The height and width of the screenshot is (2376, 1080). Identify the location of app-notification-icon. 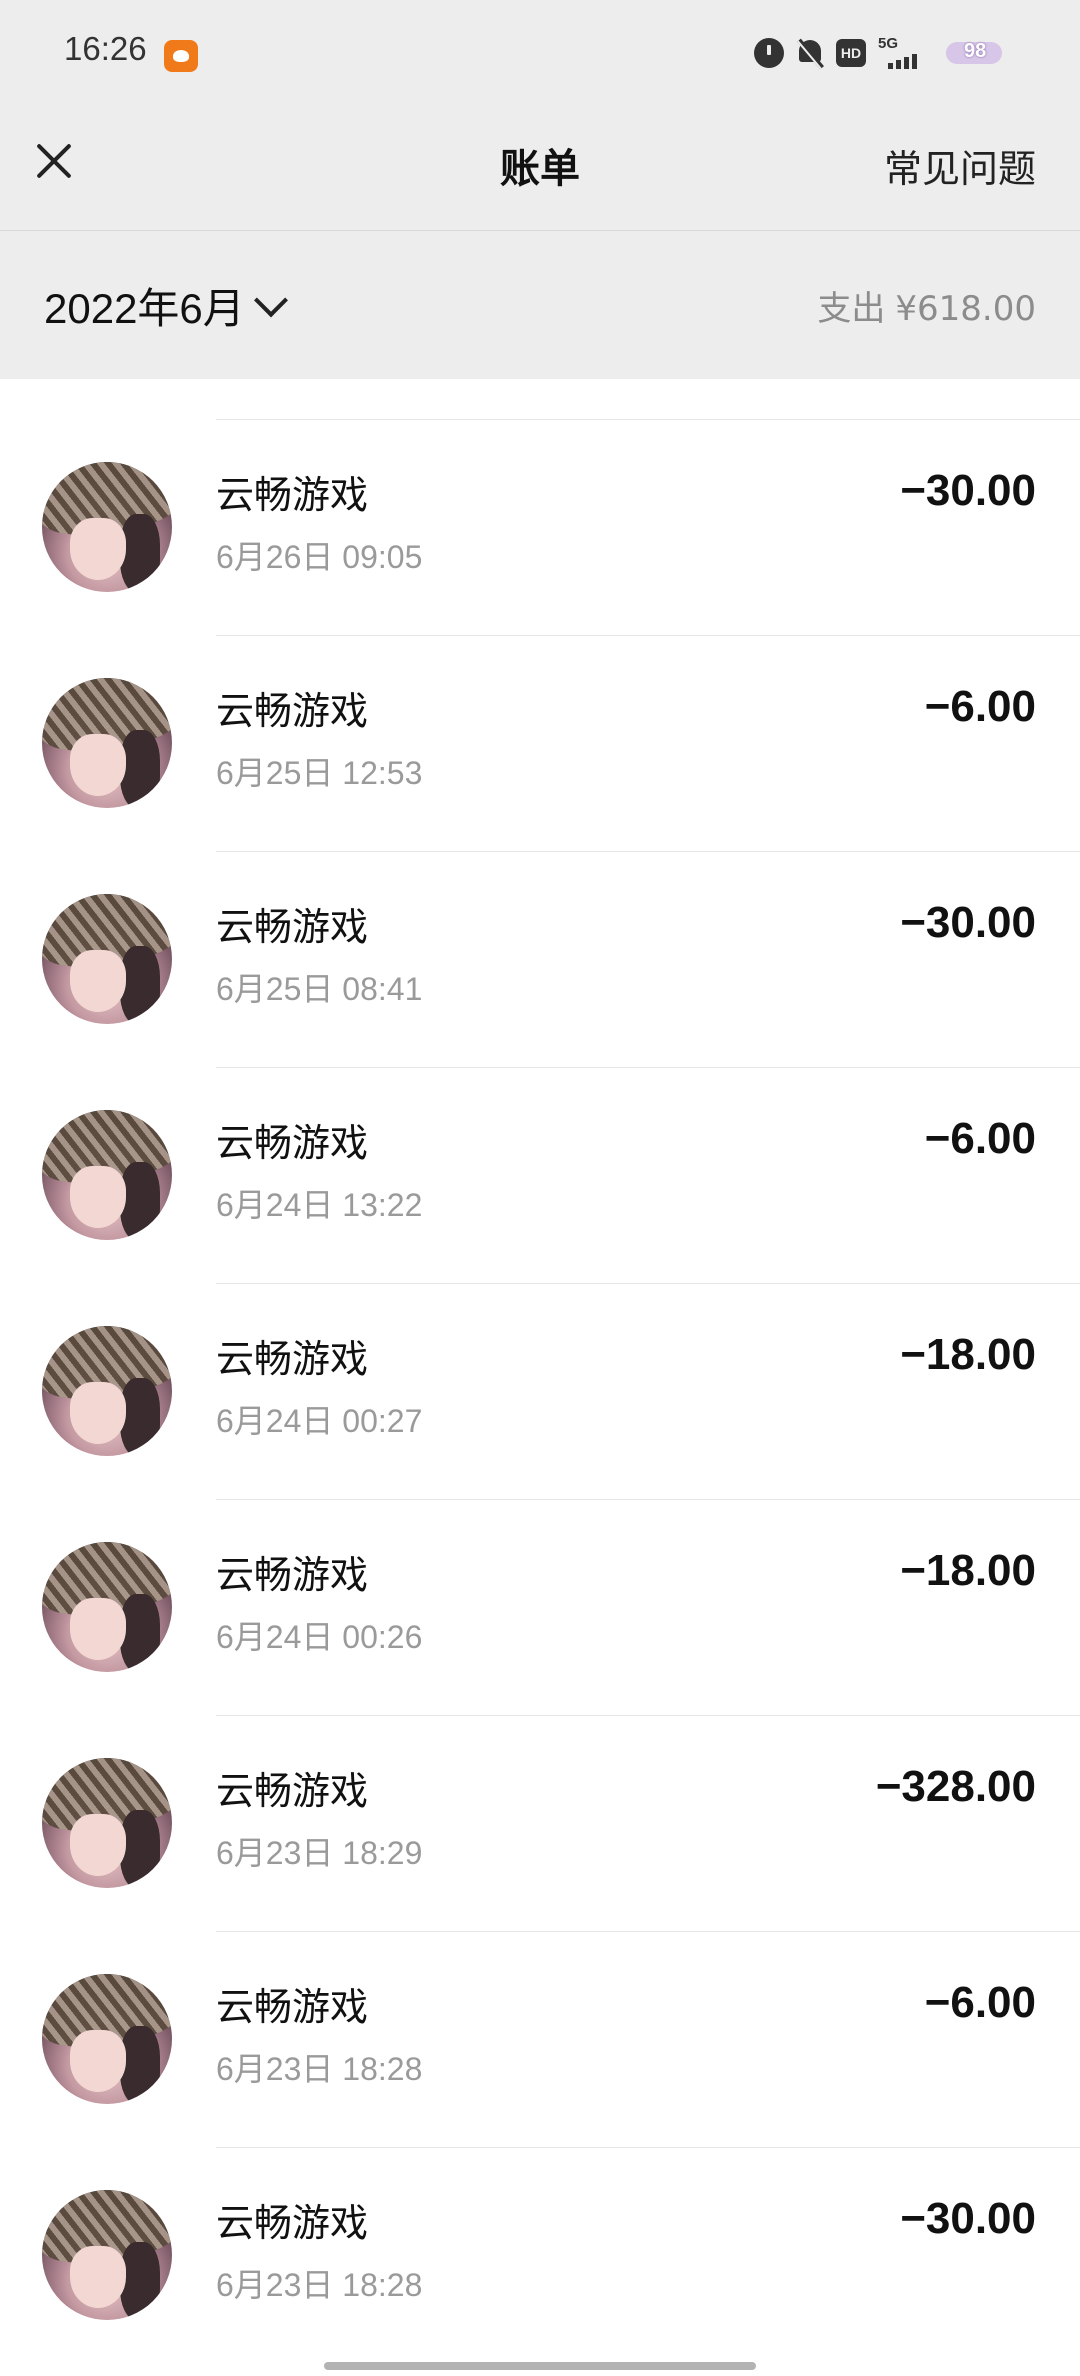
(181, 56).